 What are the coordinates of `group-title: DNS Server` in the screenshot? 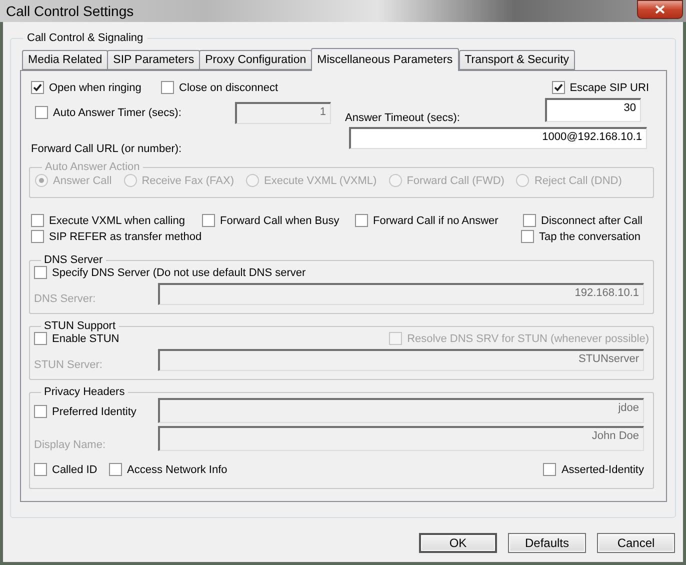 It's located at (73, 260).